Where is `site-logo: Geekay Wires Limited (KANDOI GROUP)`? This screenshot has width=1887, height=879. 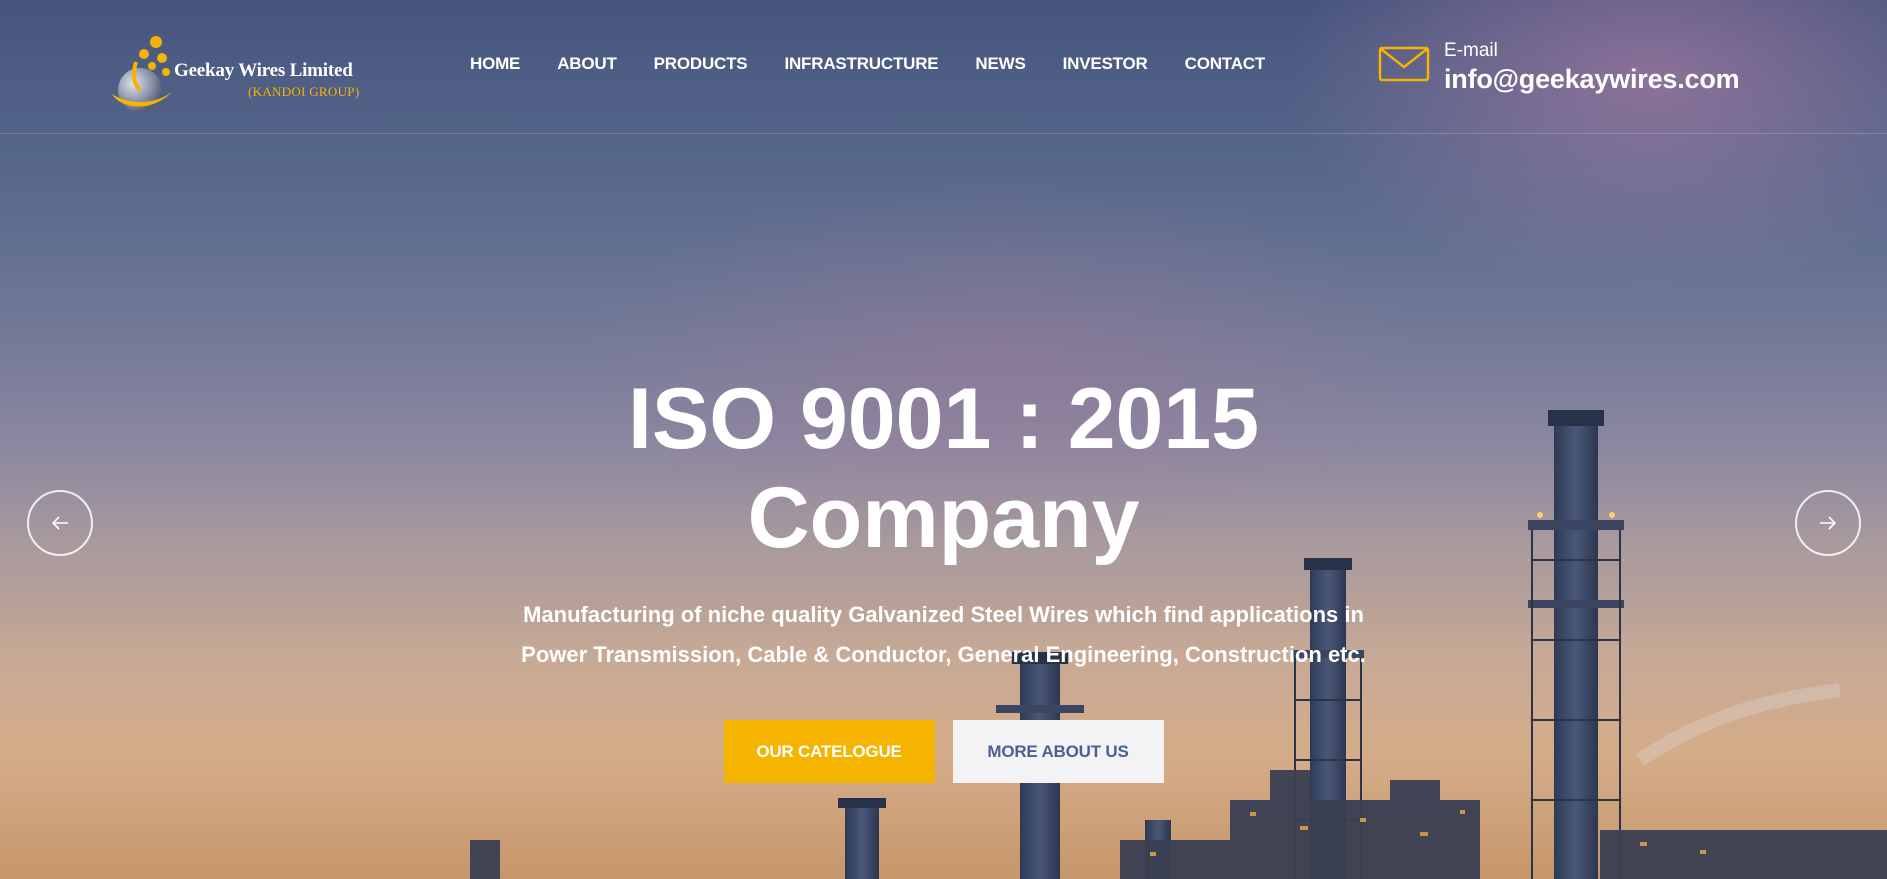
site-logo: Geekay Wires Limited (KANDOI GROUP) is located at coordinates (241, 75).